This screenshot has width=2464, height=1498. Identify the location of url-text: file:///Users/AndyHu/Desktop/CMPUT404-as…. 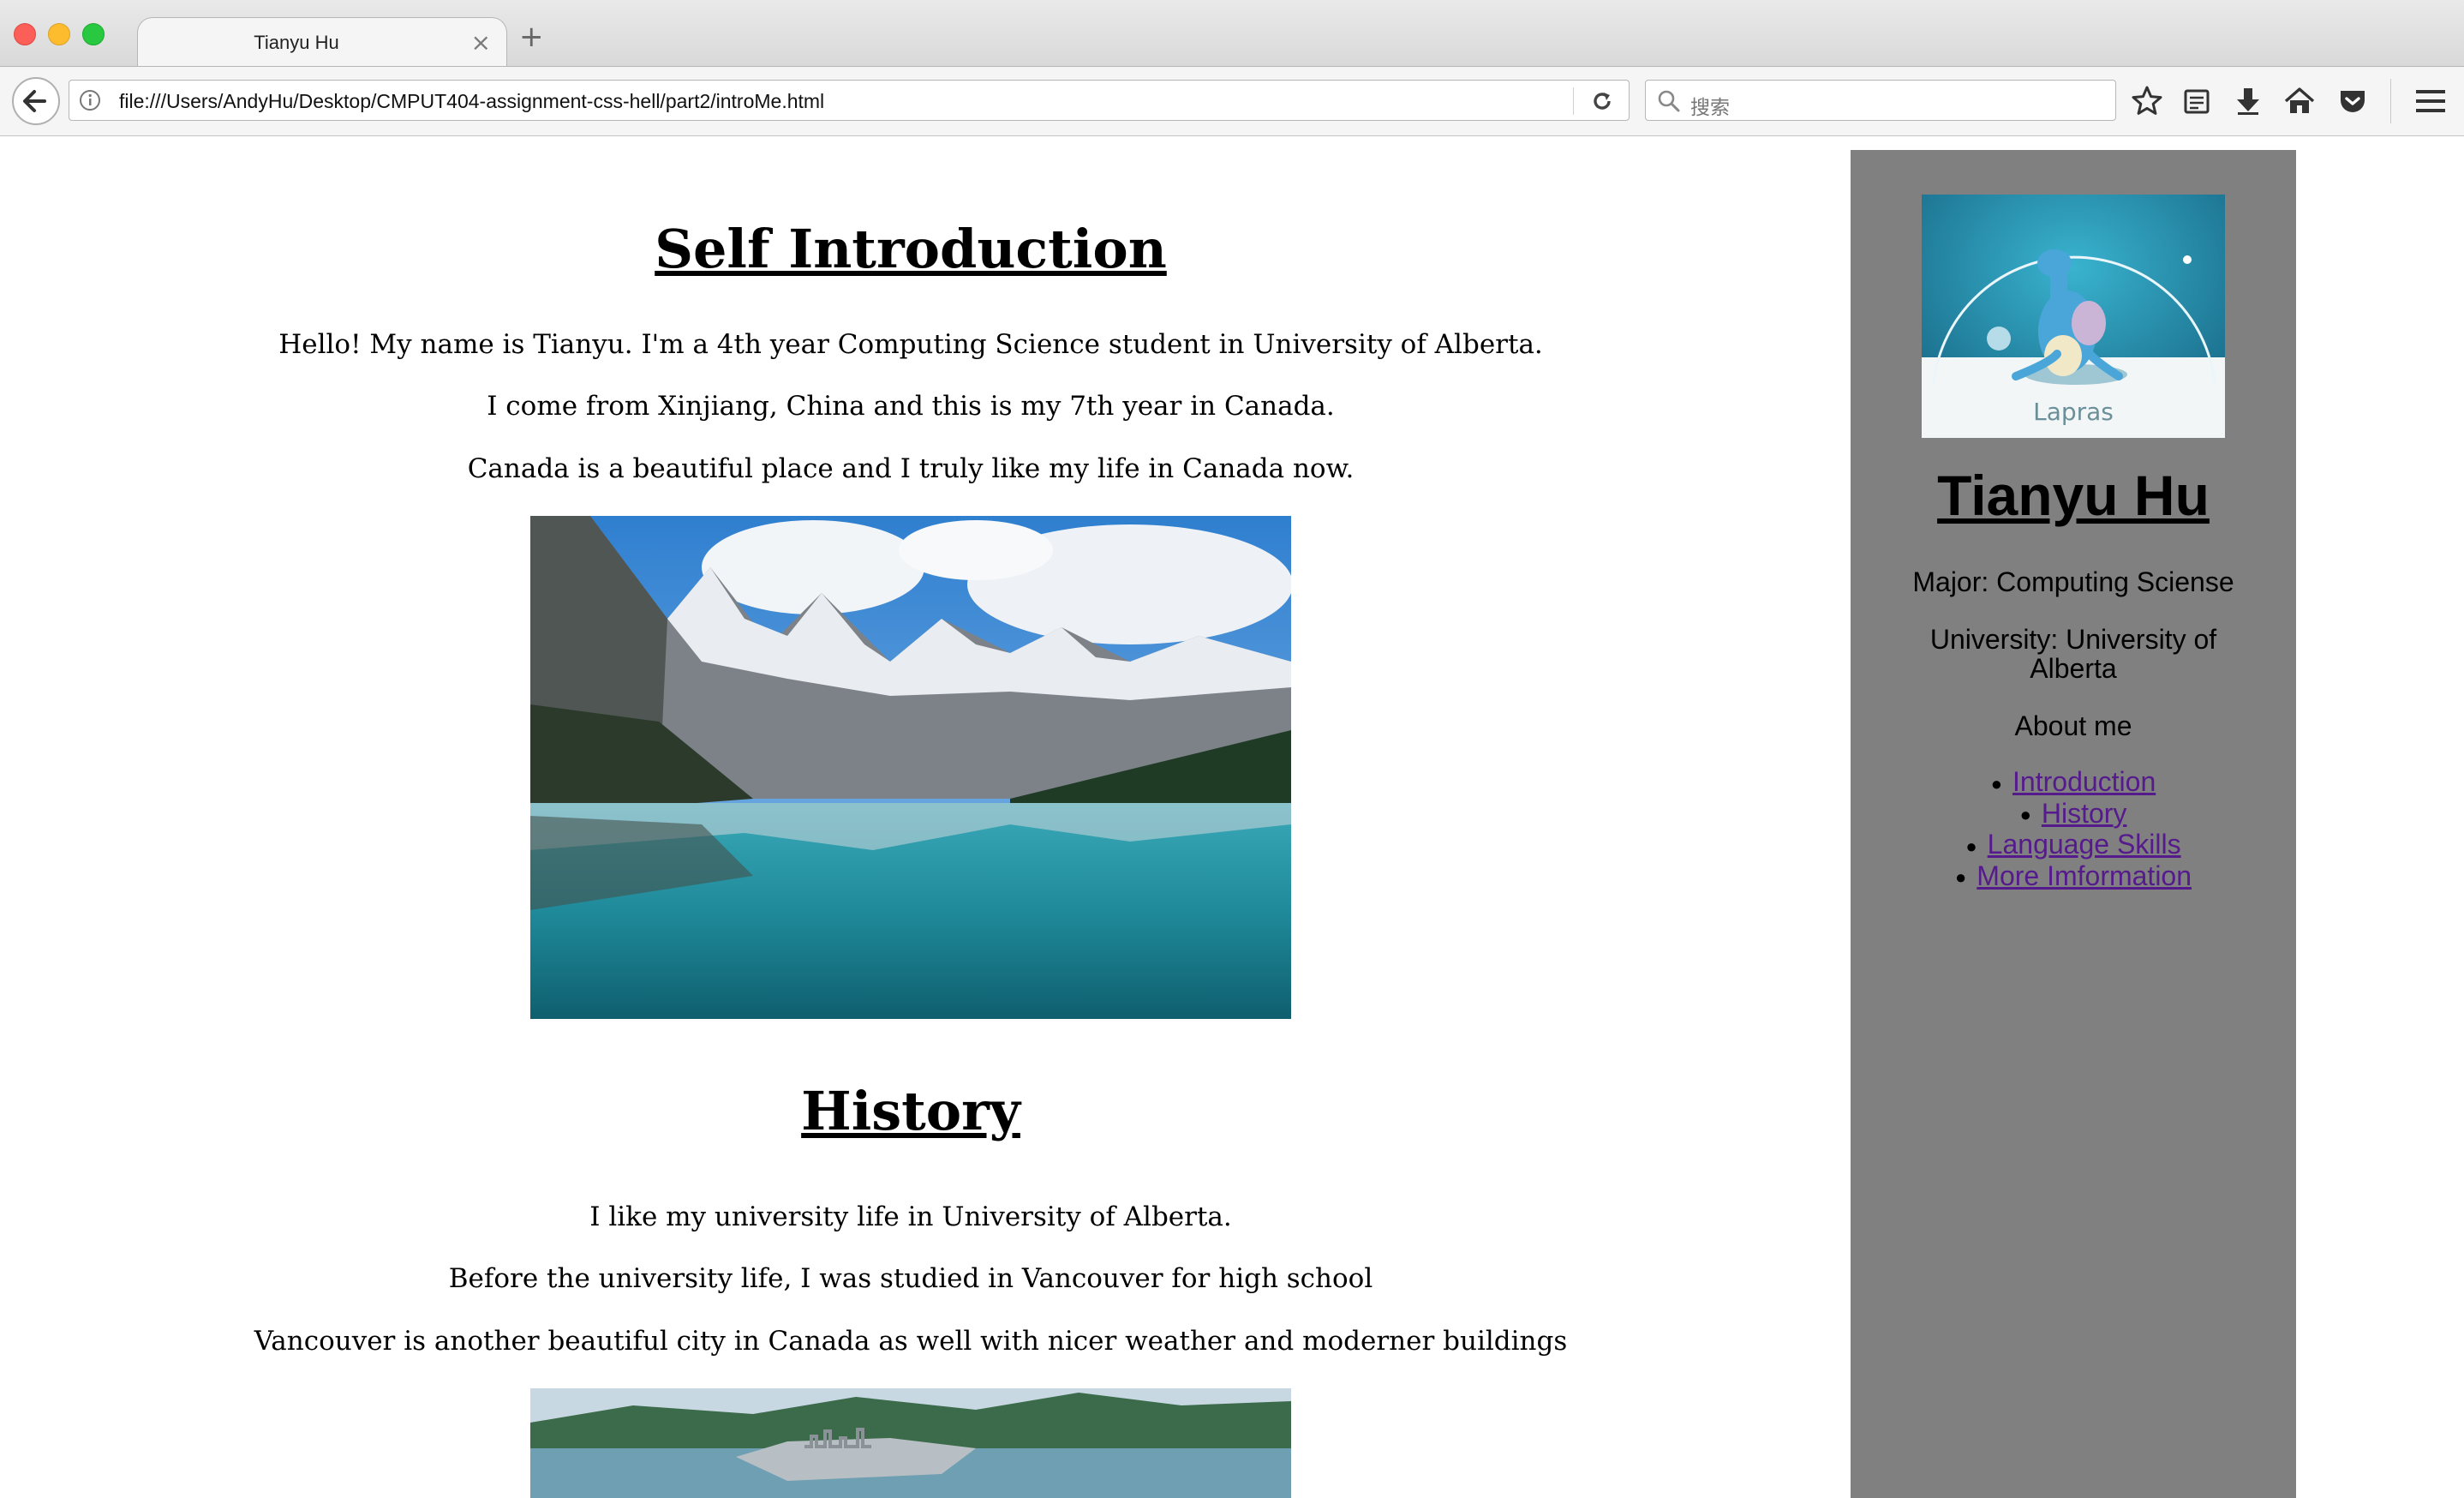
(471, 101).